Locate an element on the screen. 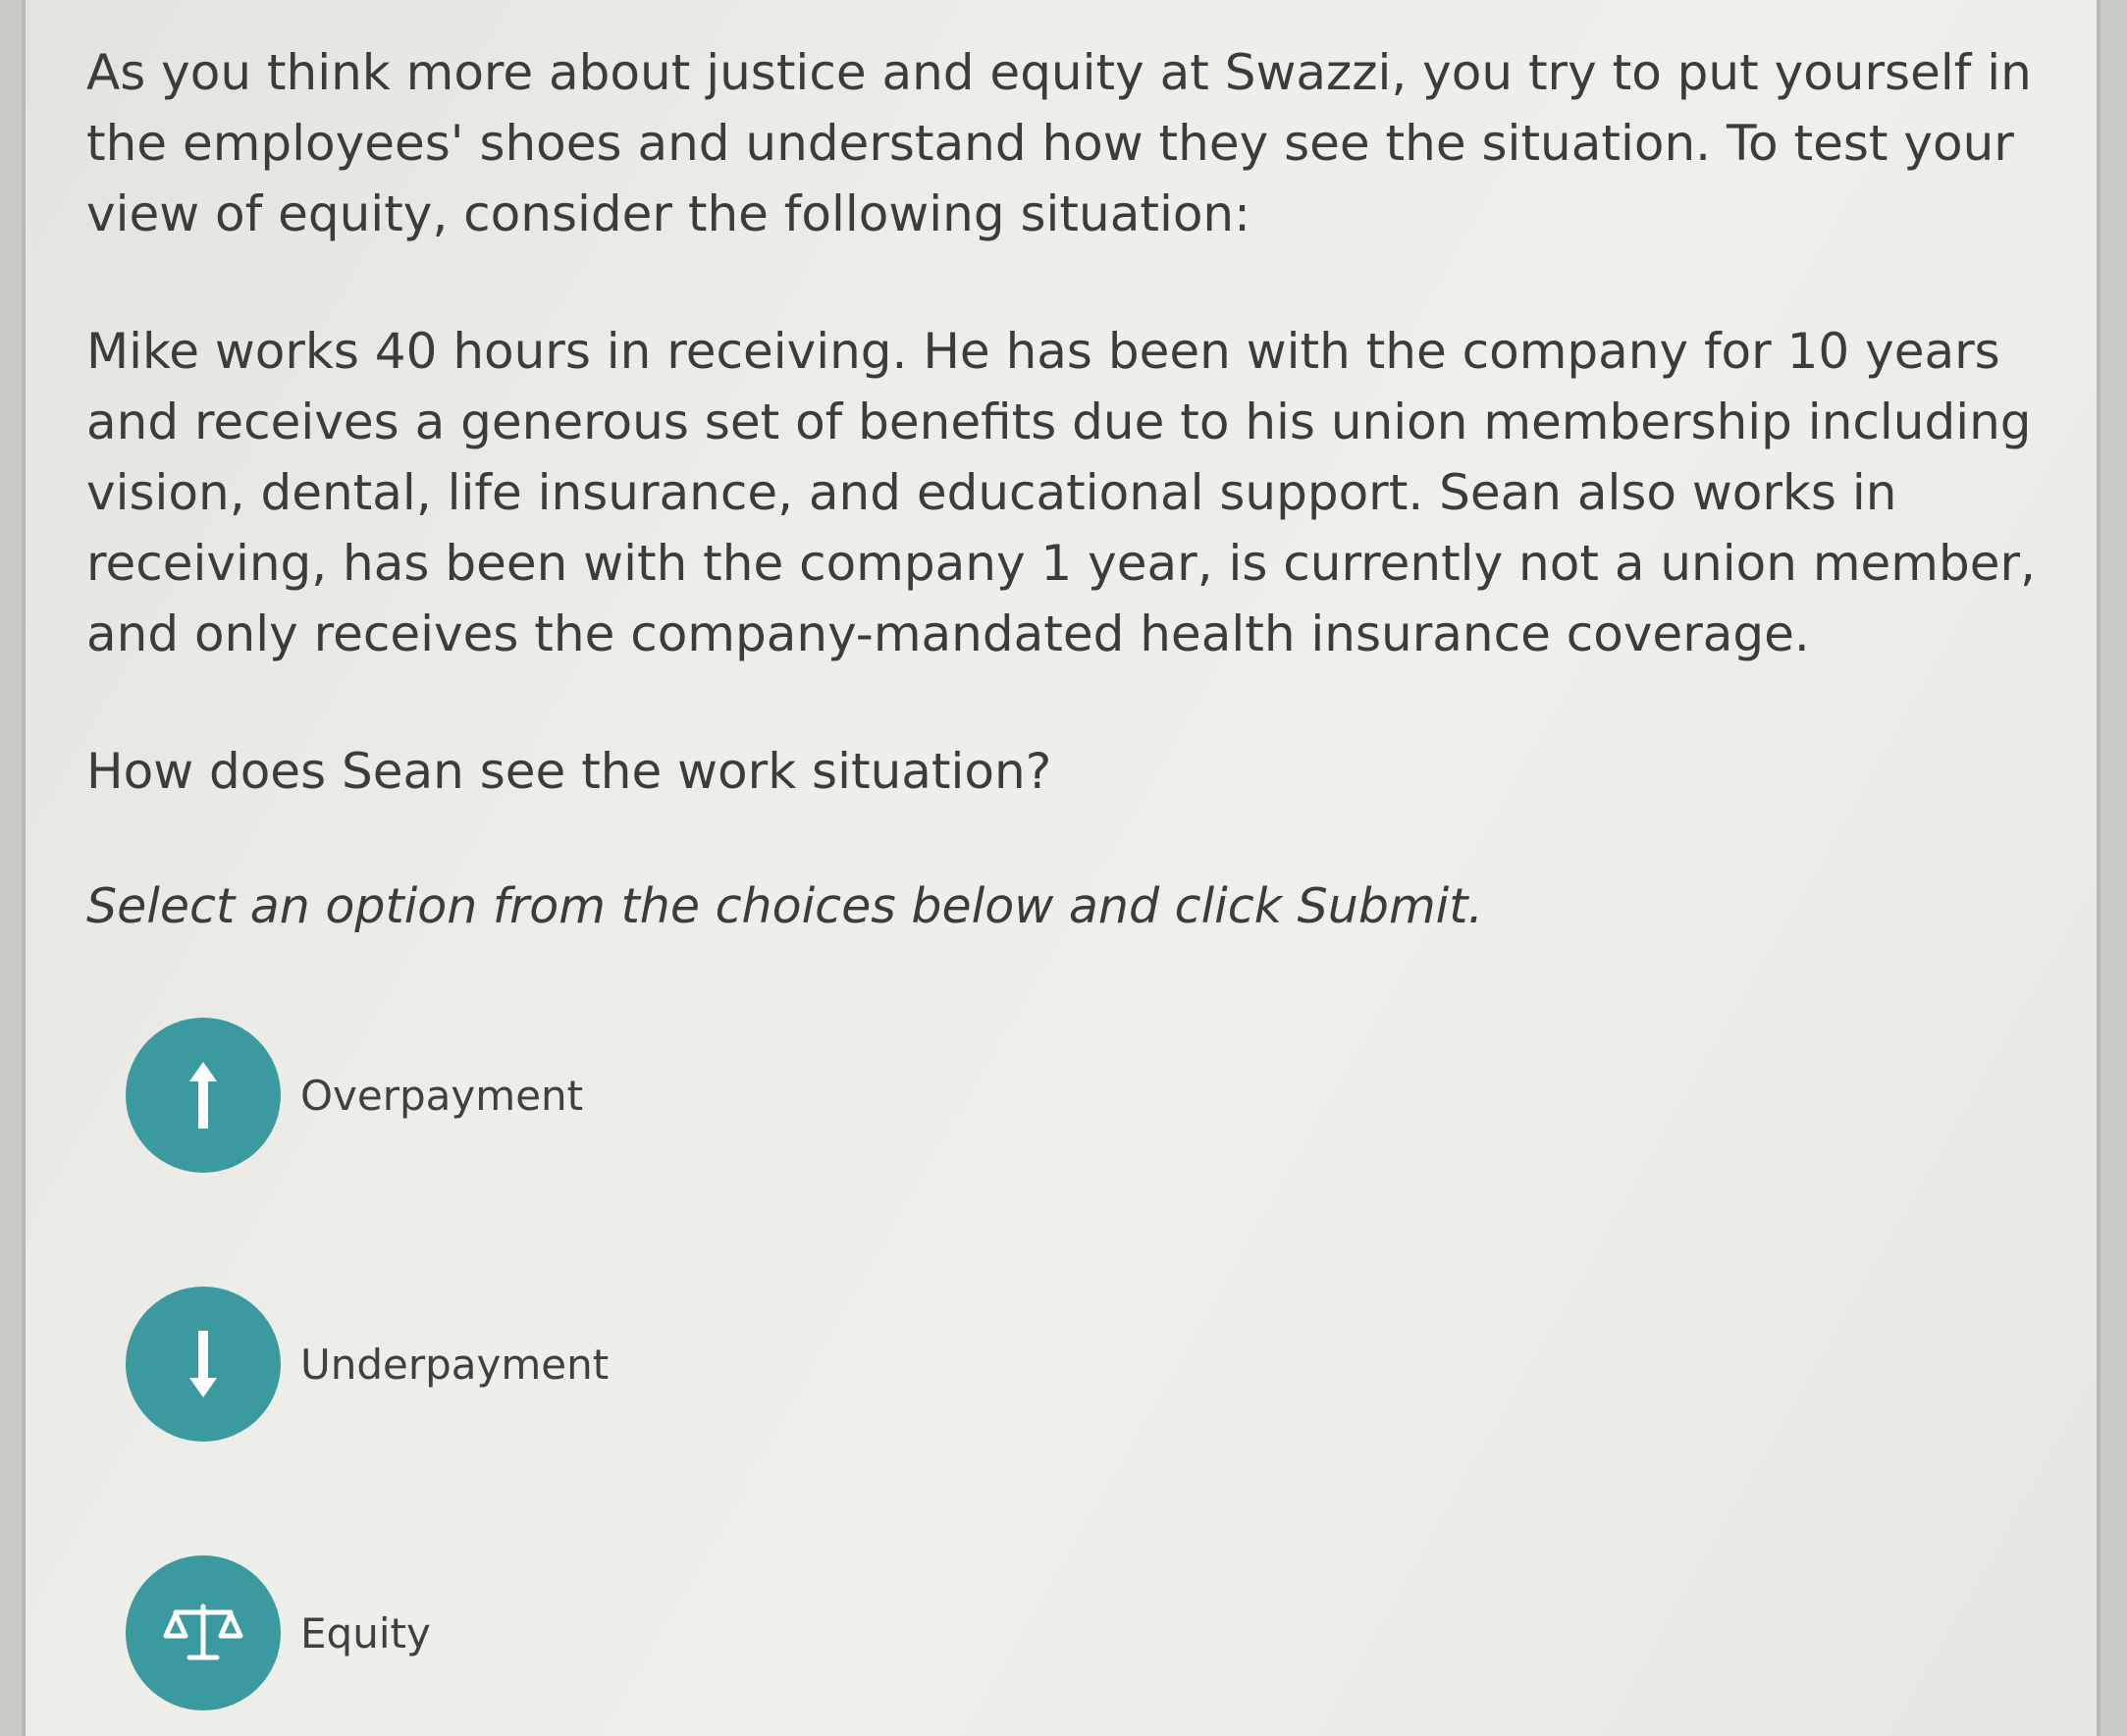 This screenshot has width=2127, height=1736. arrow-up-icon is located at coordinates (203, 1095).